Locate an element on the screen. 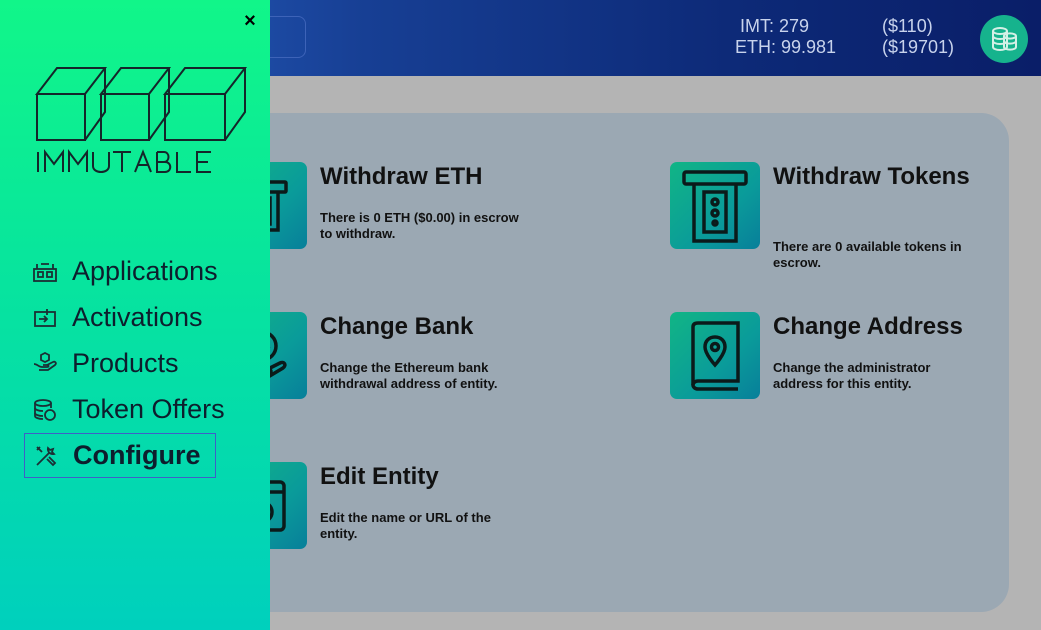 This screenshot has height=630, width=1041. token-offers-icon is located at coordinates (45, 410).